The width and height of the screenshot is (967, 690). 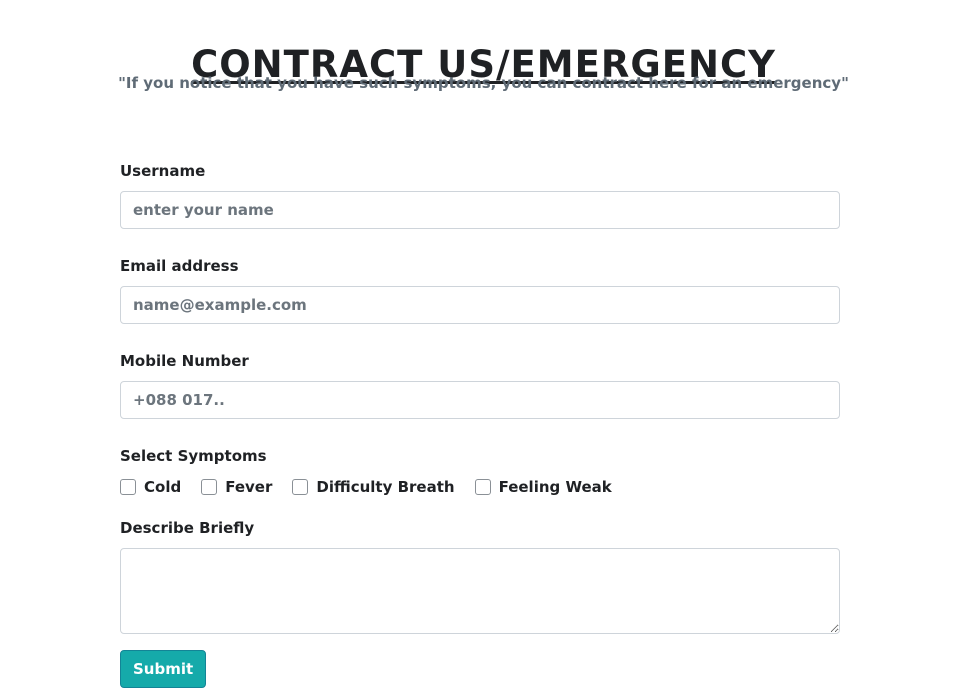 I want to click on symptom-option-feeling-weak: Feeling Weak, so click(x=543, y=487).